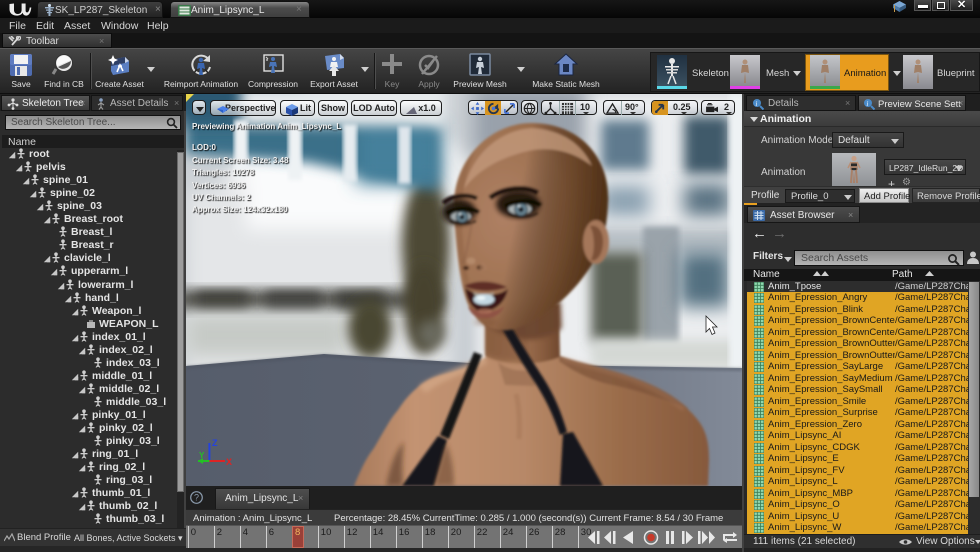  What do you see at coordinates (215, 443) in the screenshot?
I see `svg-text: Z` at bounding box center [215, 443].